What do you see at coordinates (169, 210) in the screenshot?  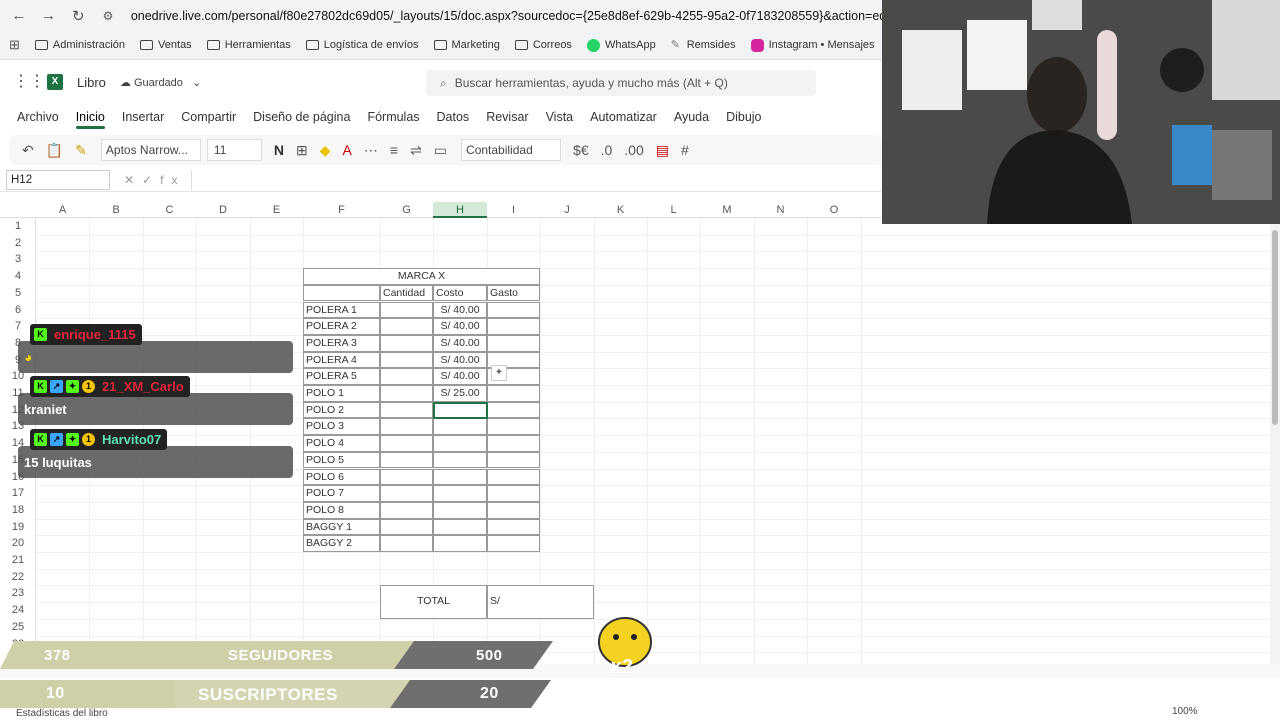 I see `column-header-c: C` at bounding box center [169, 210].